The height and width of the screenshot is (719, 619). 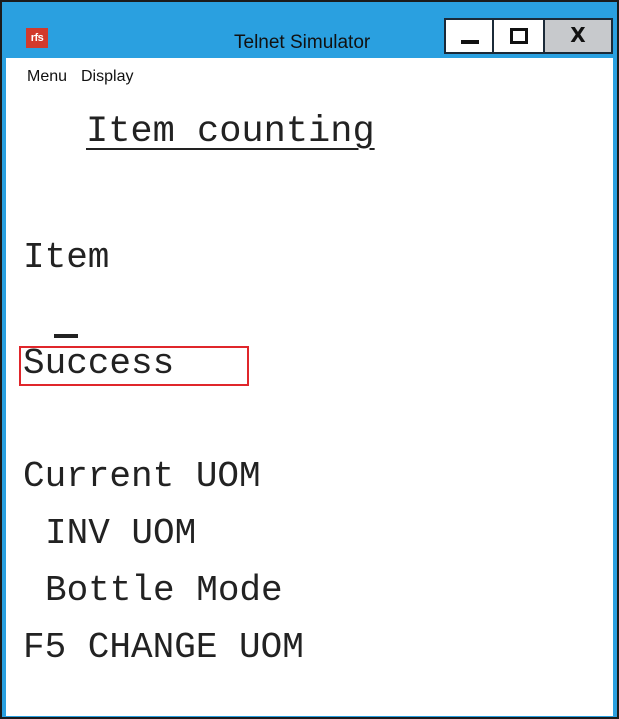 I want to click on menu-bar: Menu Display, so click(x=309, y=76).